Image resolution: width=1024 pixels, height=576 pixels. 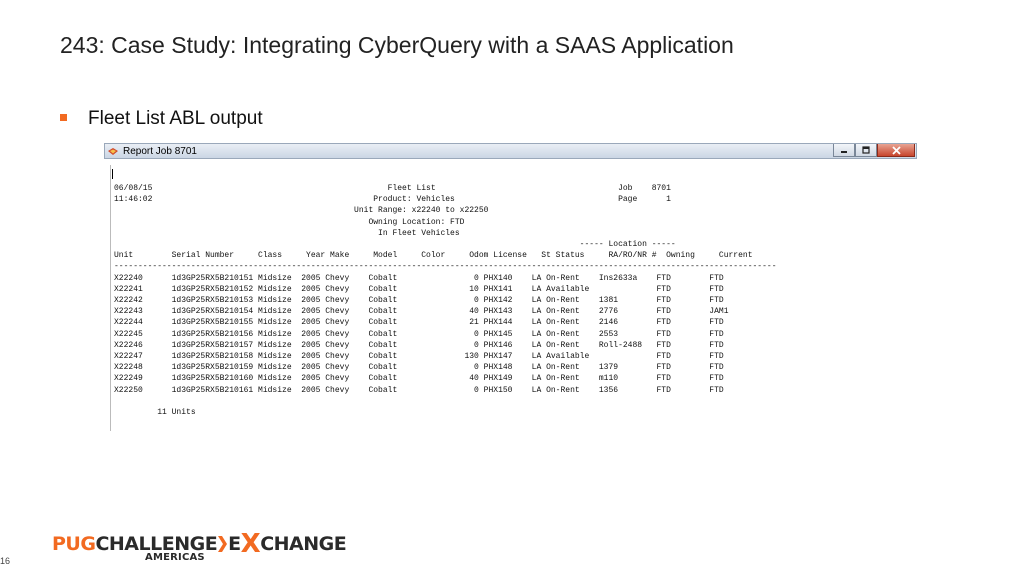 I want to click on logo-challenge: CHALLENGE, so click(x=156, y=544).